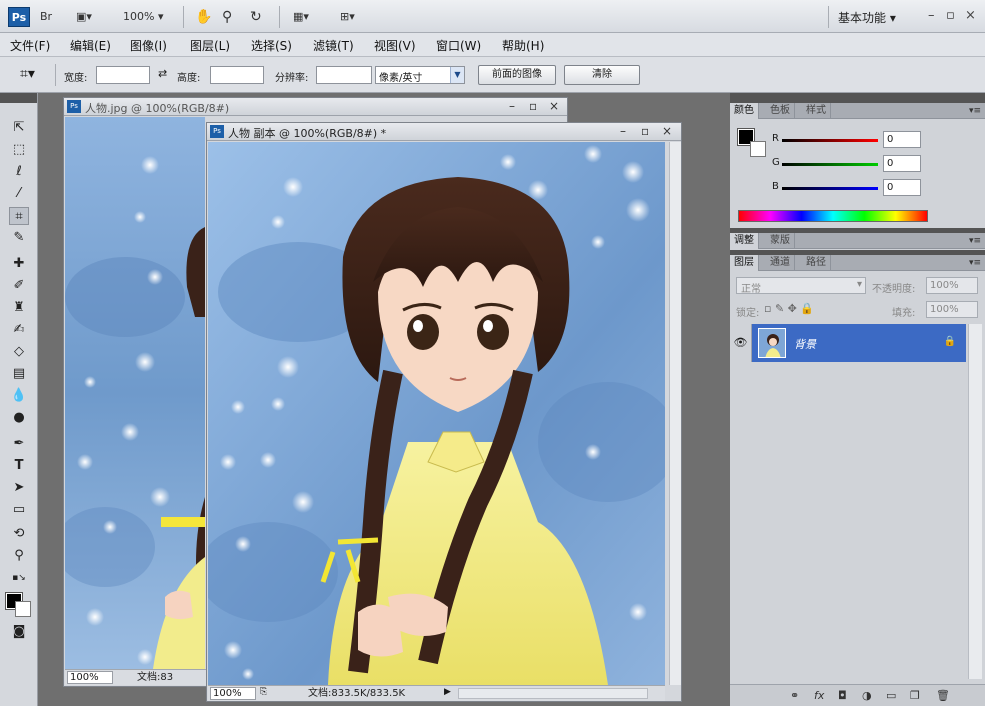 This screenshot has width=985, height=706. What do you see at coordinates (227, 17) in the screenshot?
I see `zoom-icon: ⚲` at bounding box center [227, 17].